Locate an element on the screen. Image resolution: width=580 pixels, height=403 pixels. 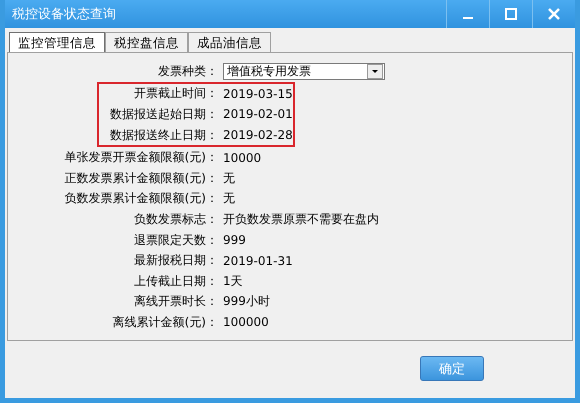
field-label: 离线累计金额(元)： is located at coordinates (165, 322).